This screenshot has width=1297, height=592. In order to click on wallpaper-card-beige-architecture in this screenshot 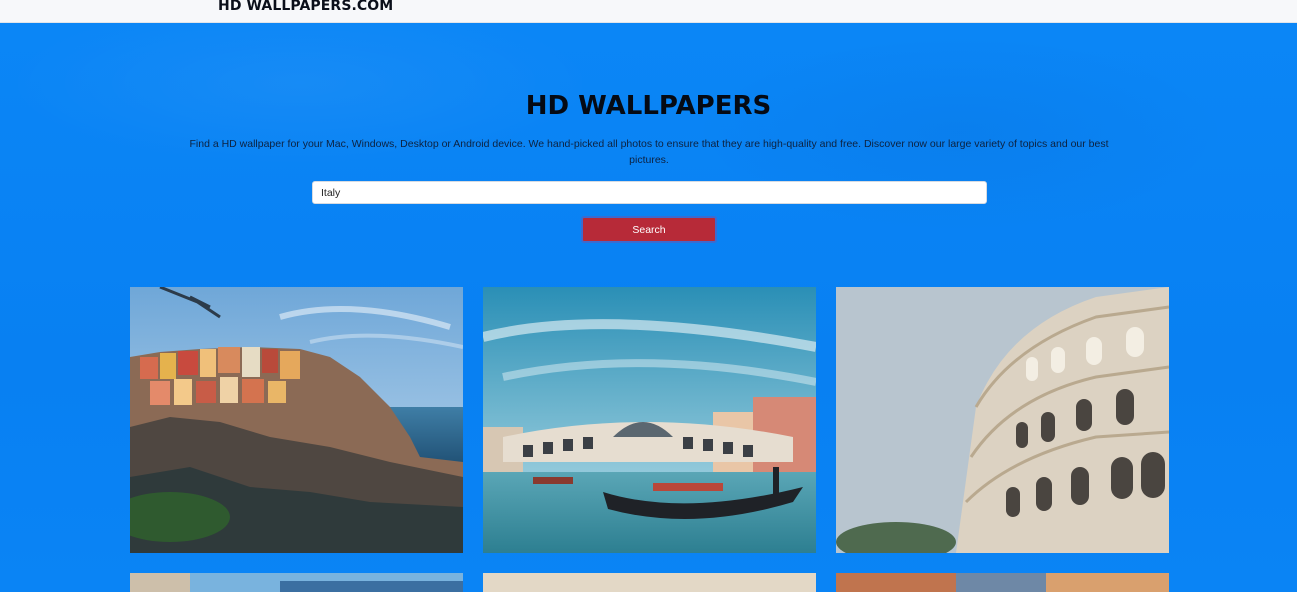, I will do `click(649, 582)`.